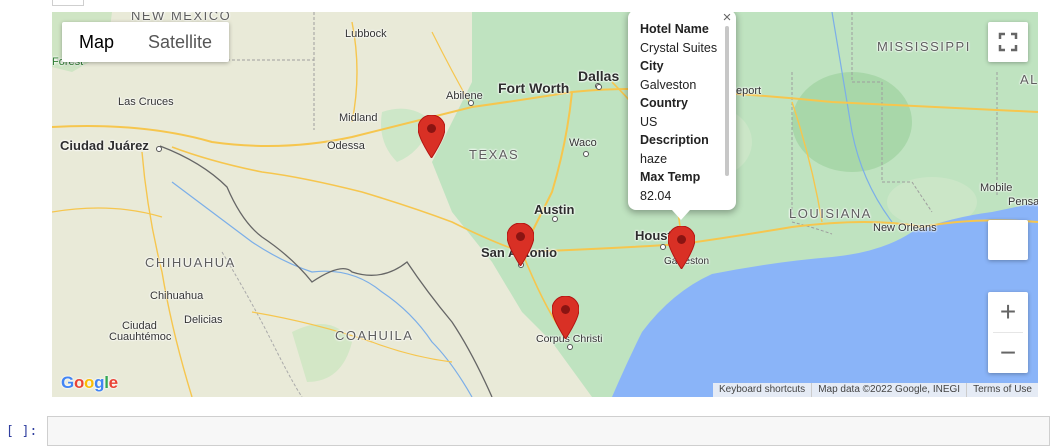 Image resolution: width=1056 pixels, height=446 pixels. Describe the element at coordinates (749, 91) in the screenshot. I see `label-shreveport: eport` at that location.